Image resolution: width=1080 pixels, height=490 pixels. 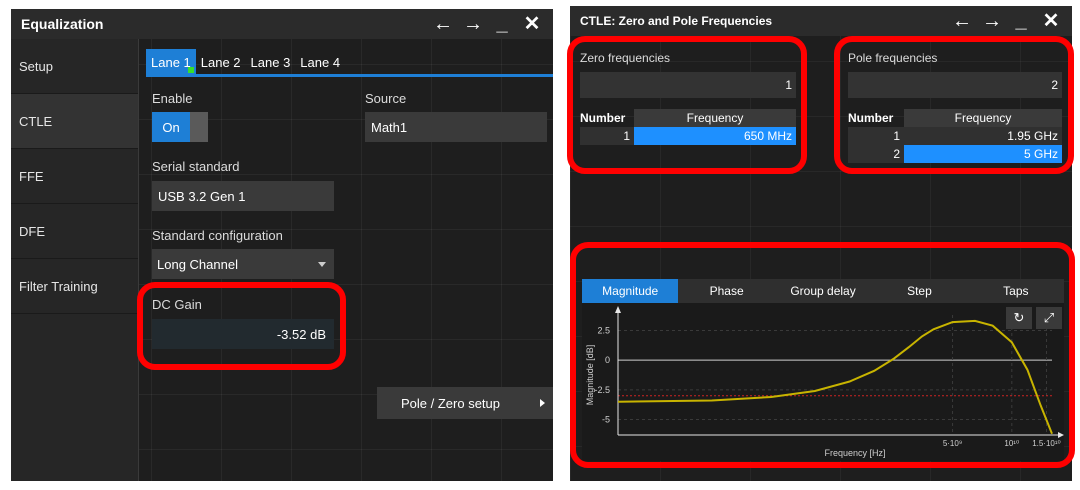 What do you see at coordinates (726, 291) in the screenshot?
I see `tab-phase: Phase` at bounding box center [726, 291].